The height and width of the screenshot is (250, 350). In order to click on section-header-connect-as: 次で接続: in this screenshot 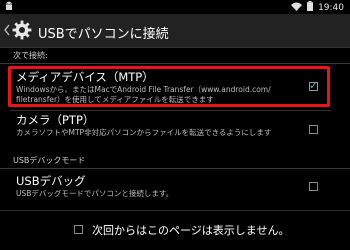, I will do `click(175, 57)`.